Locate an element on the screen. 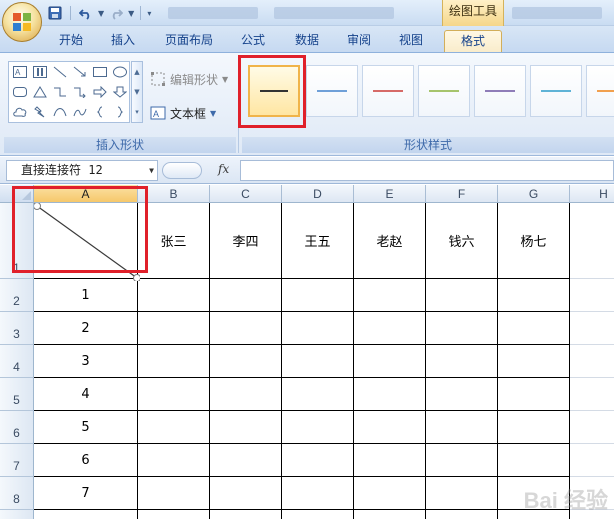 The width and height of the screenshot is (614, 519). cell-d5 is located at coordinates (318, 394).